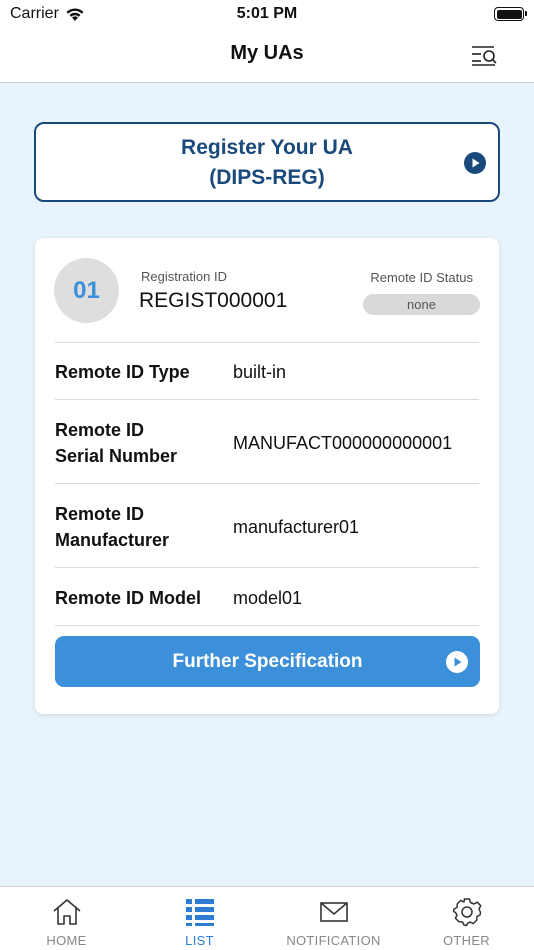  What do you see at coordinates (267, 162) in the screenshot?
I see `register-ua-button: Register Your UA (DIPS-REG)` at bounding box center [267, 162].